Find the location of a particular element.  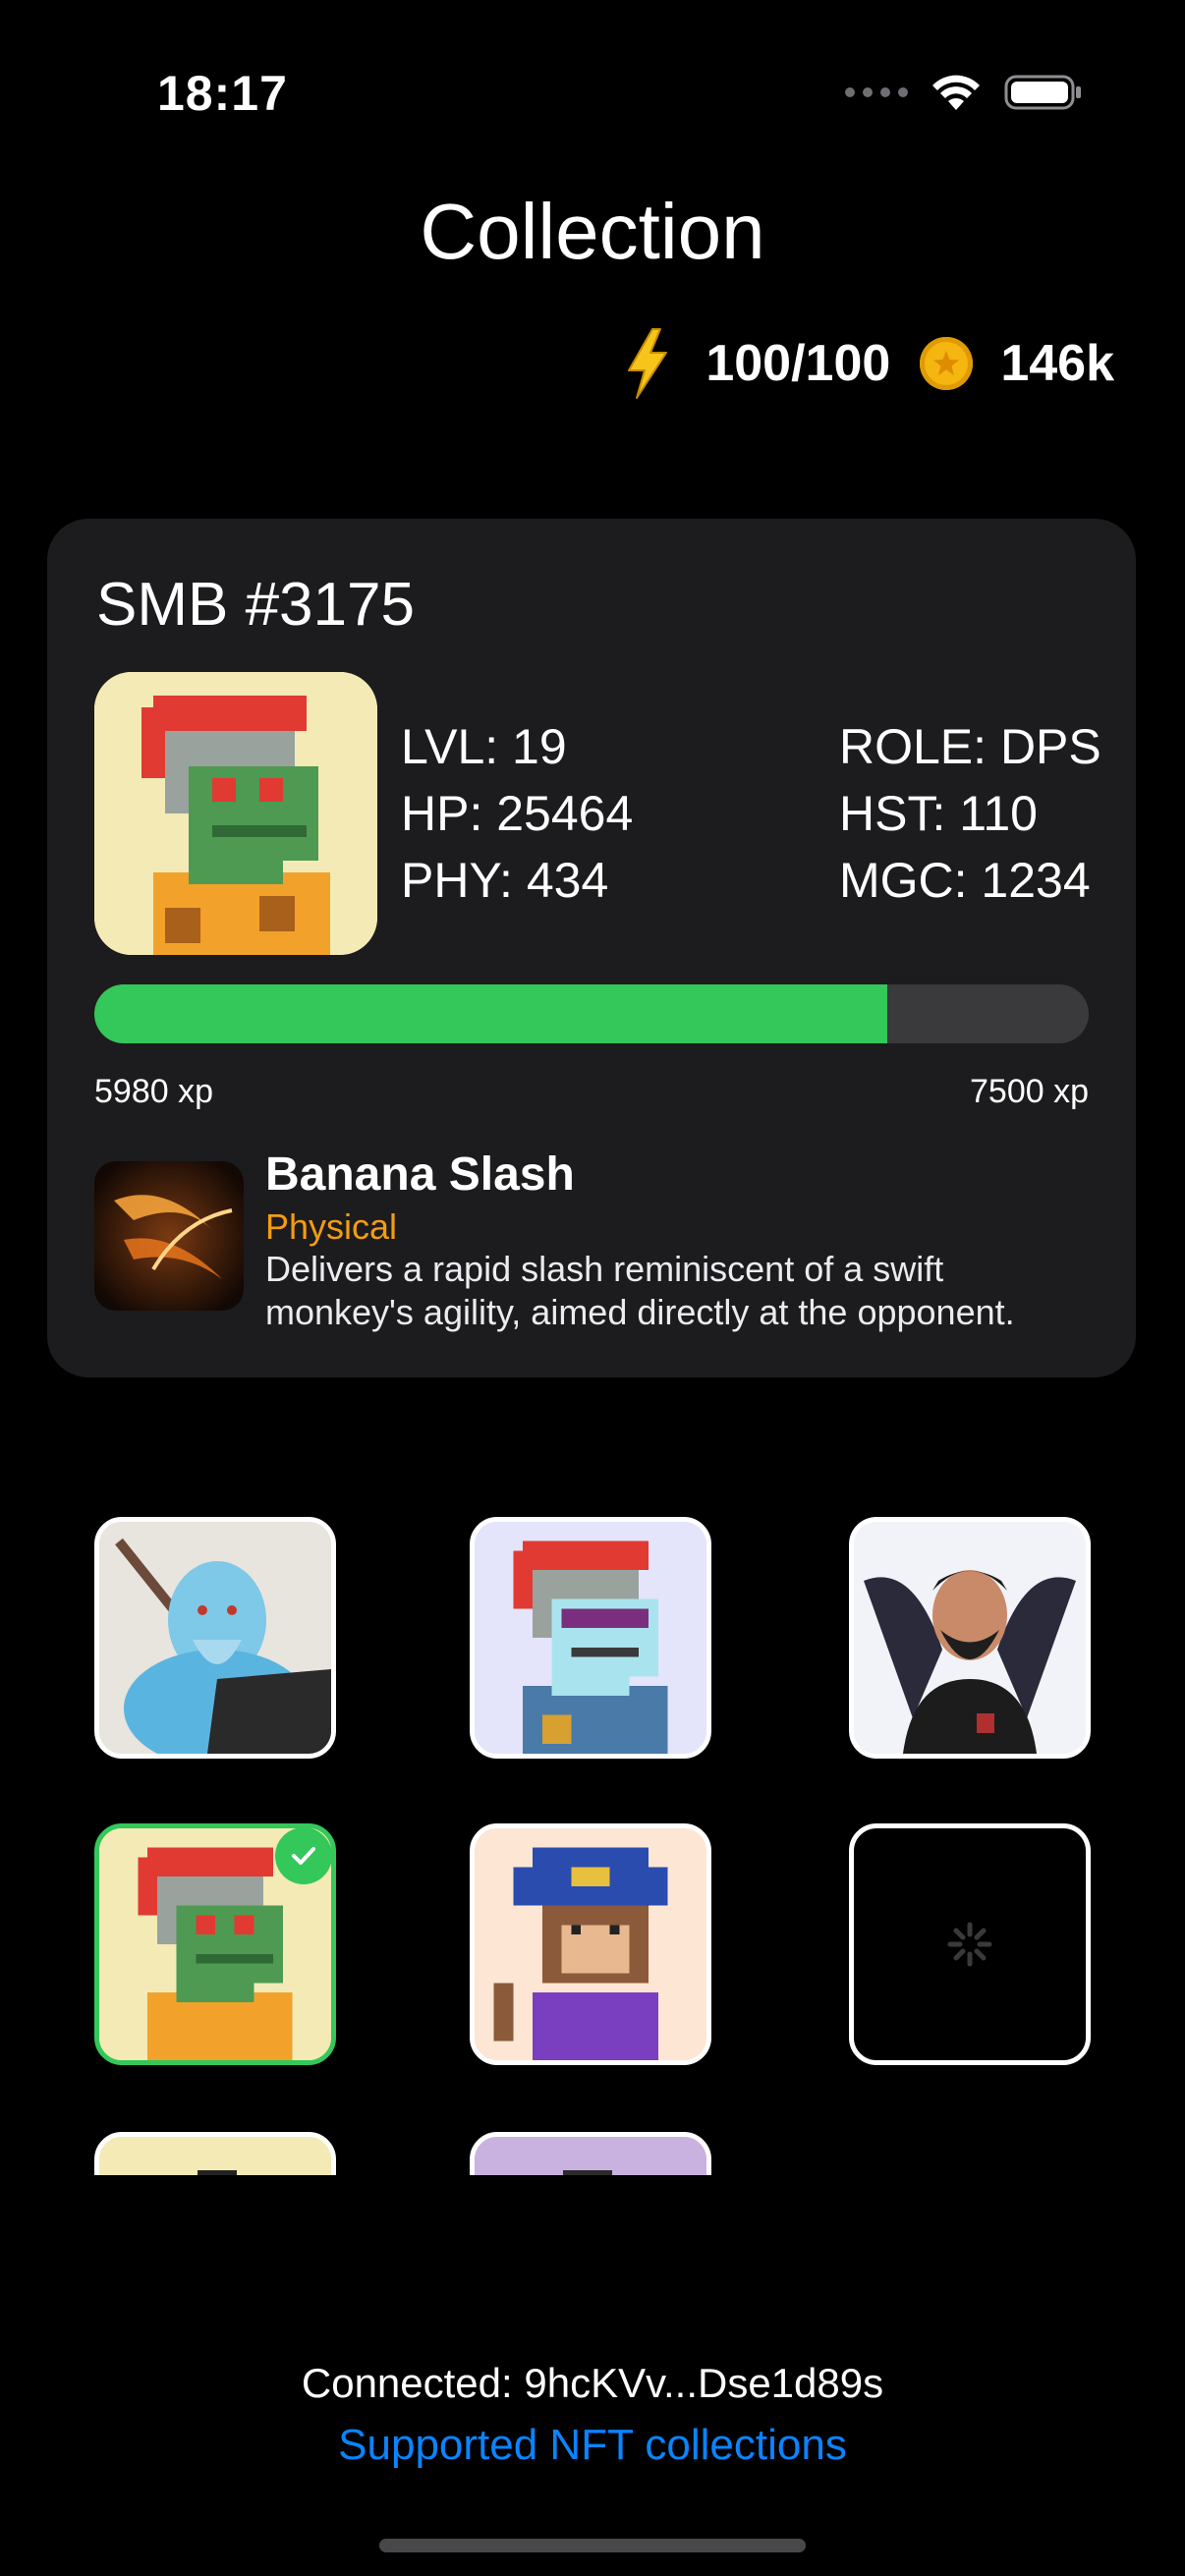

page-title: Collection is located at coordinates (592, 231).